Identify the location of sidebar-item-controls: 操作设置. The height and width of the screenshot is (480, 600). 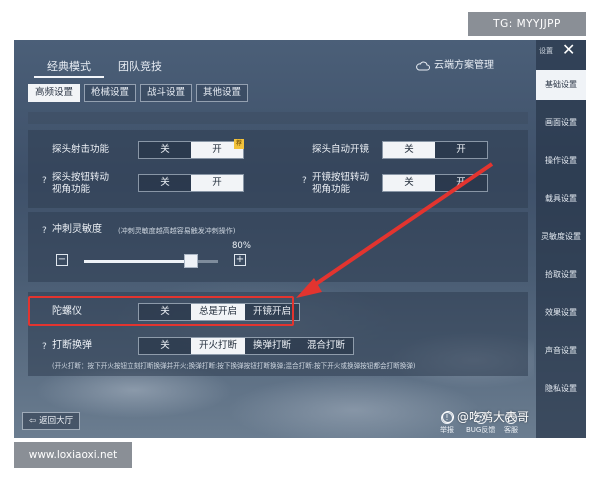
(561, 161).